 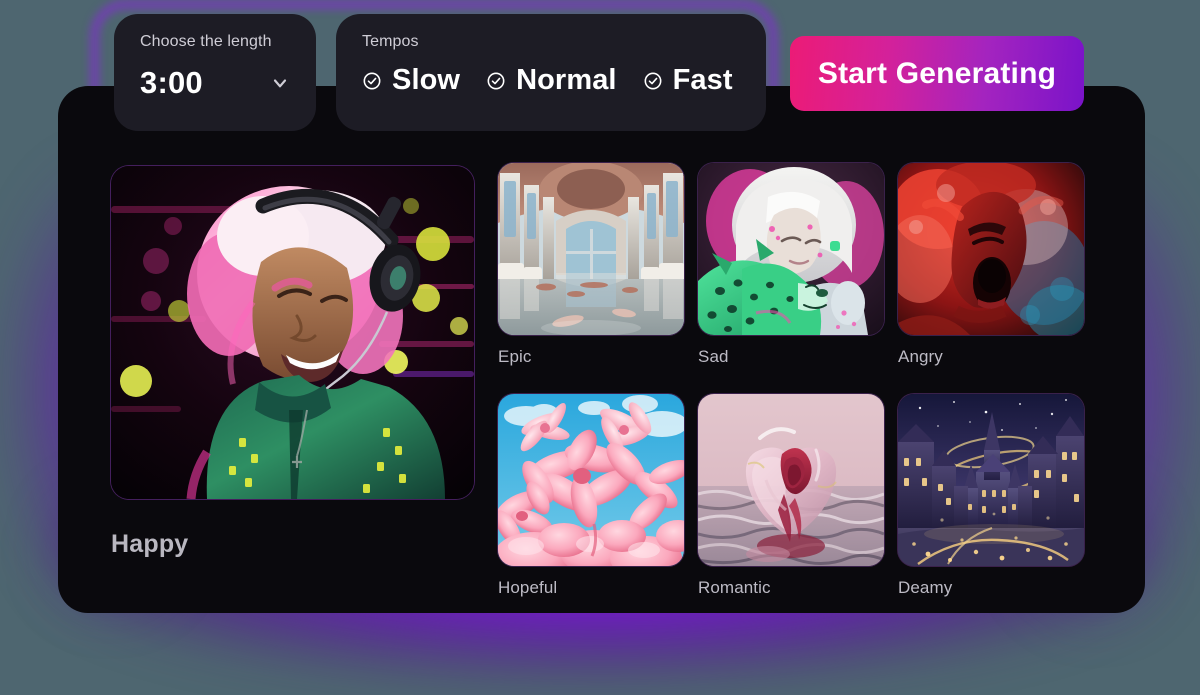 What do you see at coordinates (171, 82) in the screenshot?
I see `length-value: 3:00` at bounding box center [171, 82].